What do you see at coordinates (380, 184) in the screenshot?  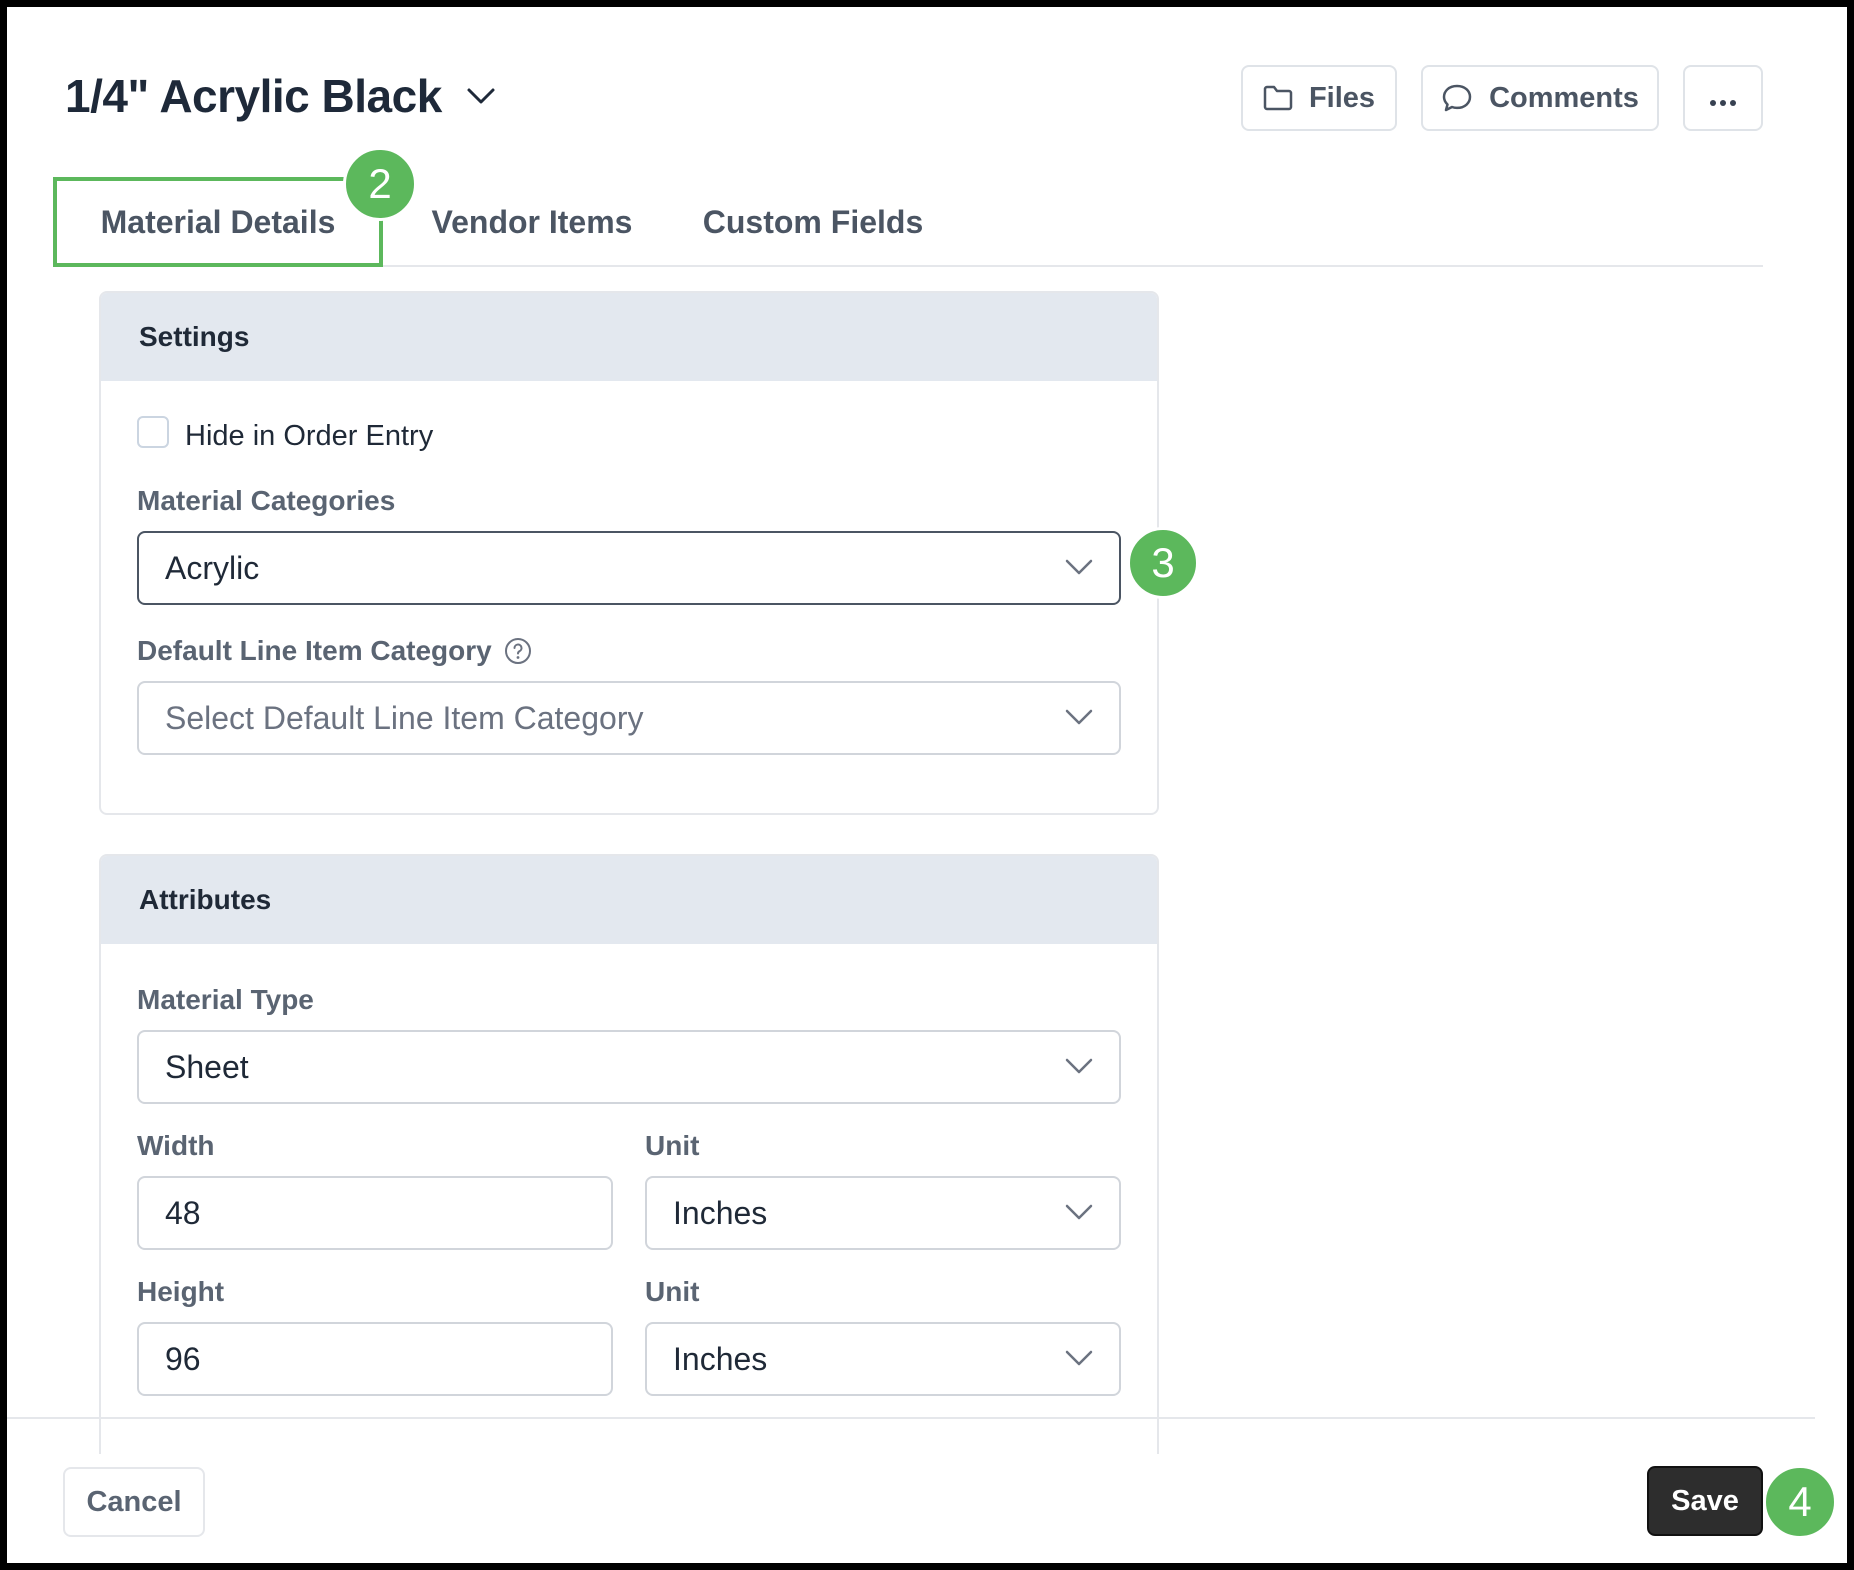 I see `step-badge: 2` at bounding box center [380, 184].